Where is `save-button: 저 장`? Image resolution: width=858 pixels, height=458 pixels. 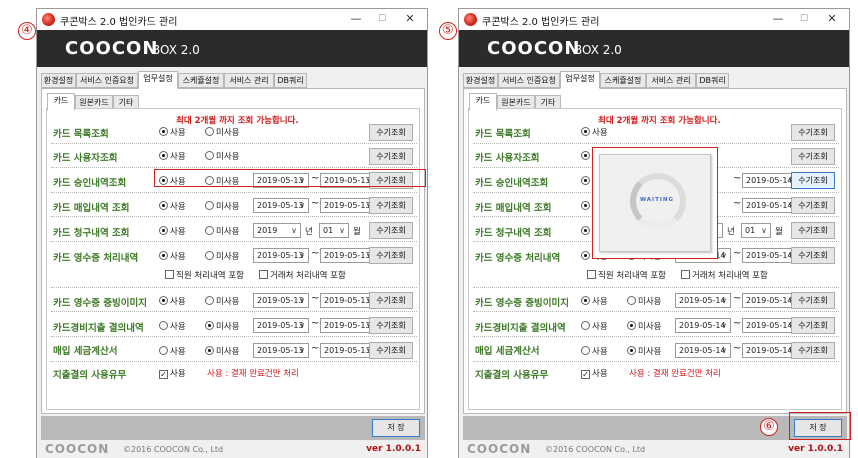 save-button: 저 장 is located at coordinates (396, 428).